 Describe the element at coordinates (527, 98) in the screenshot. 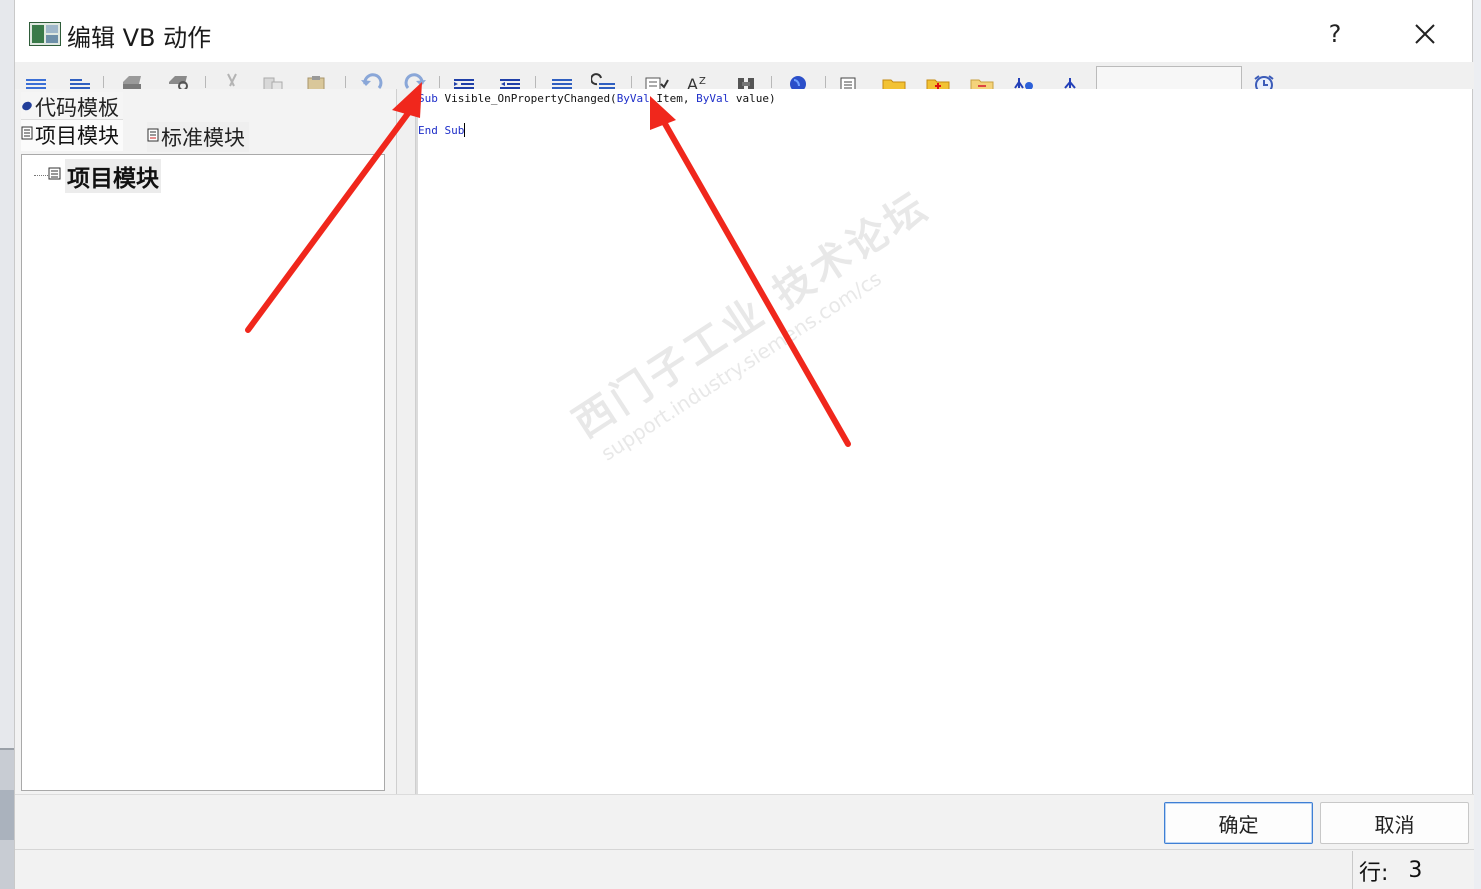

I see `code-text-segment: Visible_OnPropertyChanged(` at that location.